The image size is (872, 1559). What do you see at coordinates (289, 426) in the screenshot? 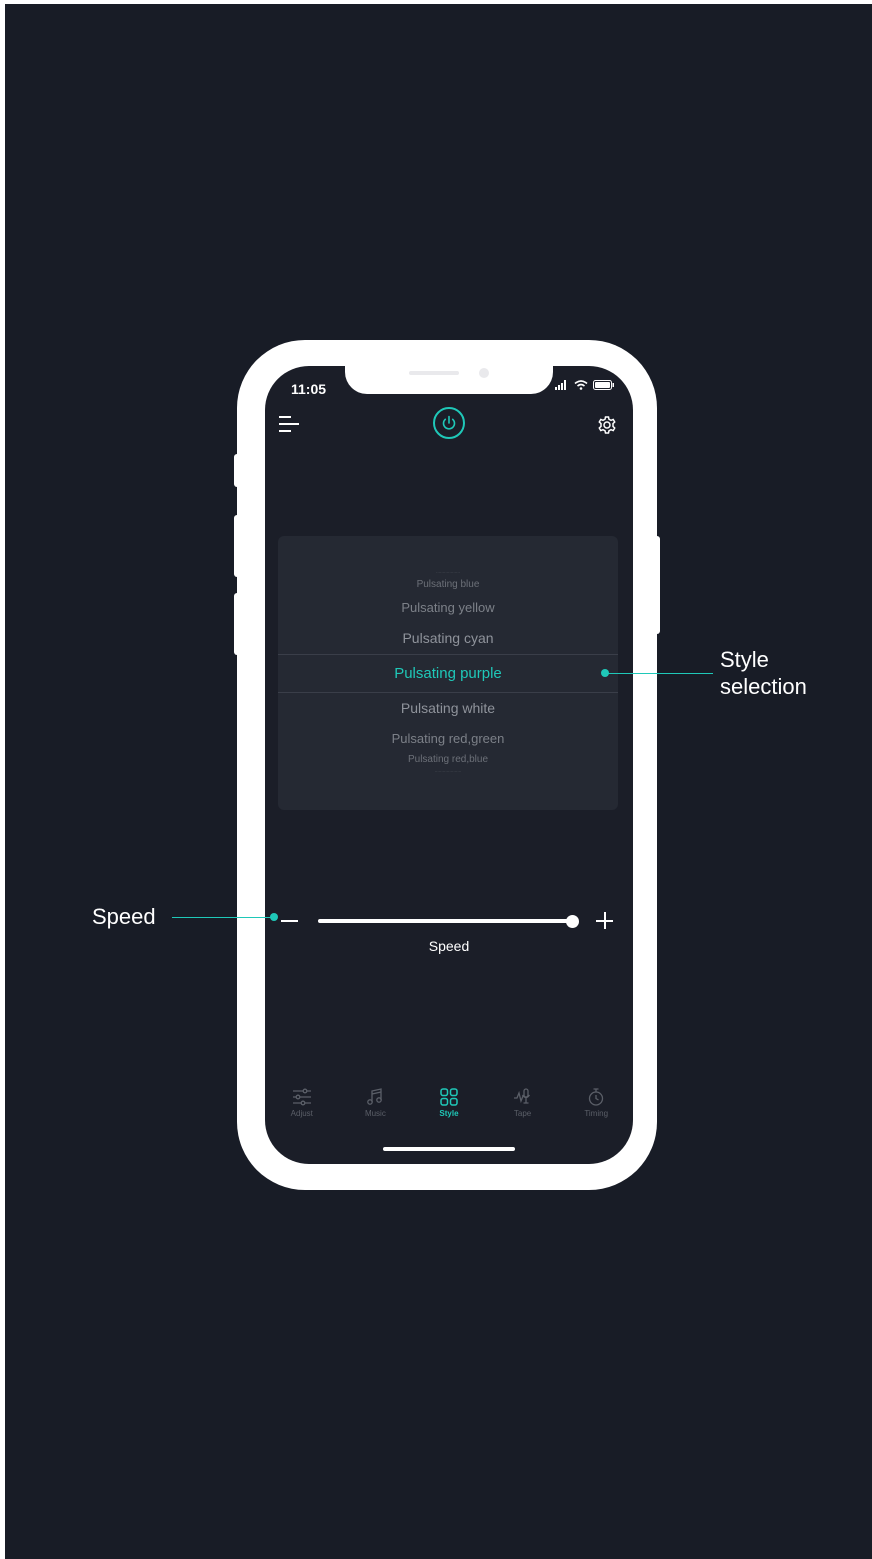
I see `menu-icon` at bounding box center [289, 426].